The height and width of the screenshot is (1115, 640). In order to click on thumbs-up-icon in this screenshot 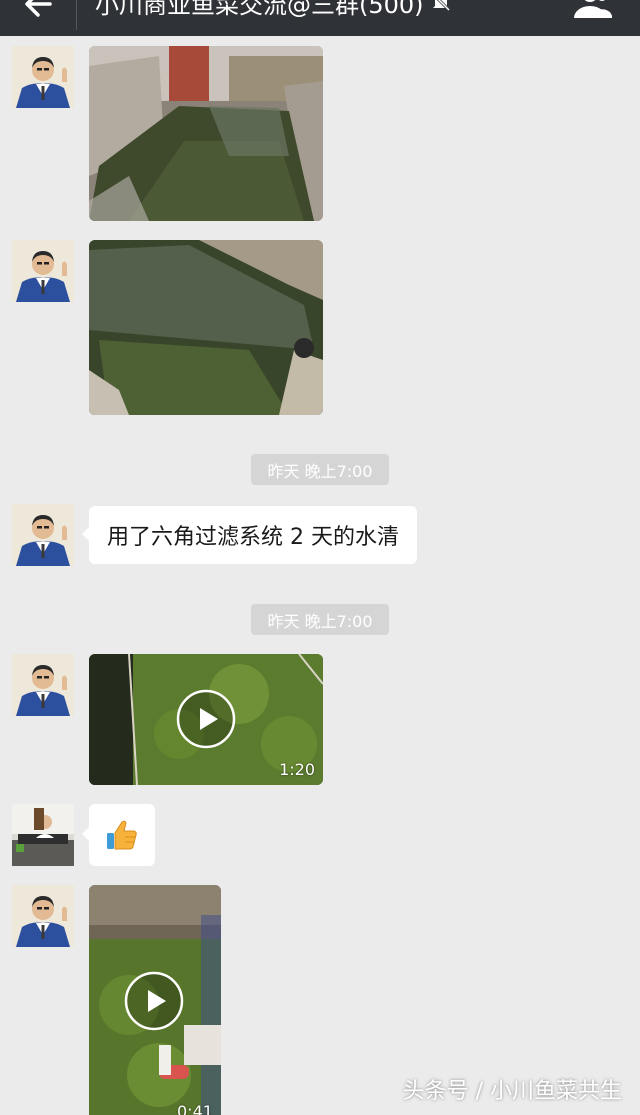, I will do `click(122, 835)`.